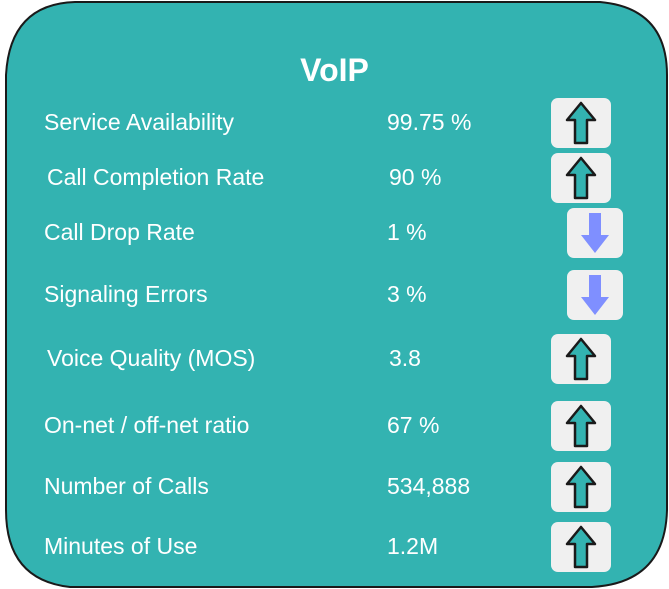 This screenshot has width=669, height=589. What do you see at coordinates (121, 546) in the screenshot?
I see `metric-label: Minutes of Use` at bounding box center [121, 546].